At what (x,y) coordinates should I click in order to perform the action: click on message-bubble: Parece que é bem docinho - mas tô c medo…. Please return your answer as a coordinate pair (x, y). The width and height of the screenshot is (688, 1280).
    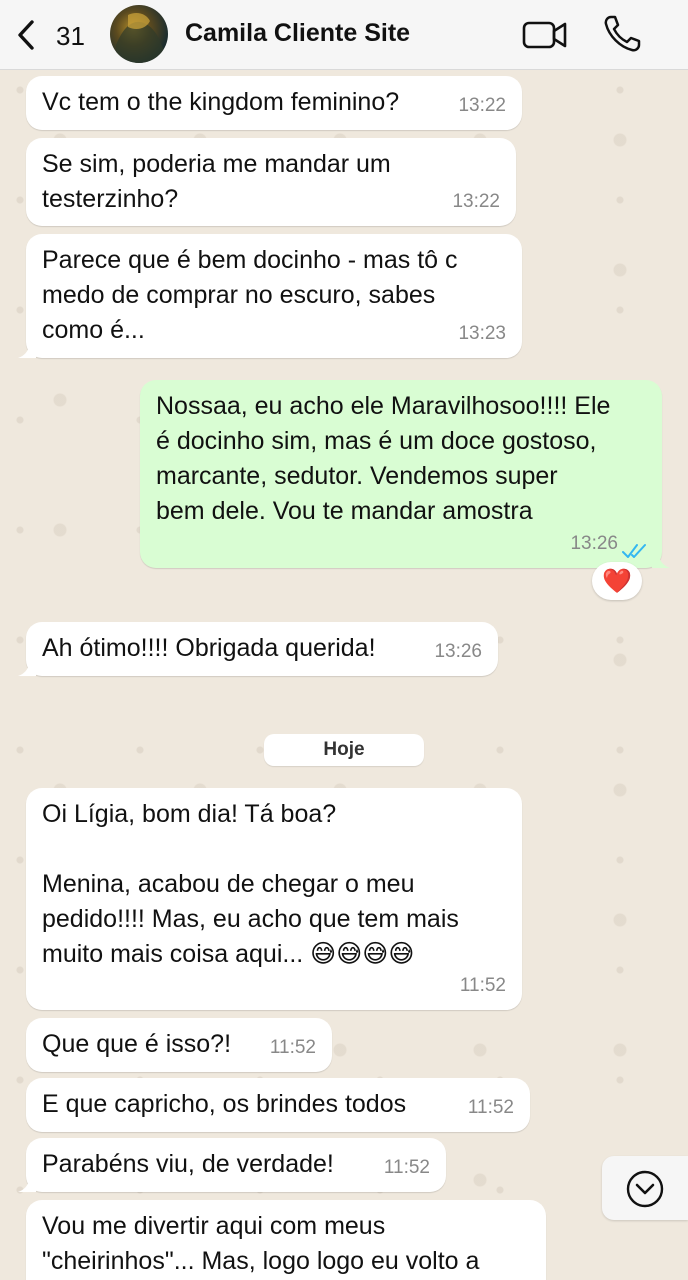
    Looking at the image, I should click on (270, 296).